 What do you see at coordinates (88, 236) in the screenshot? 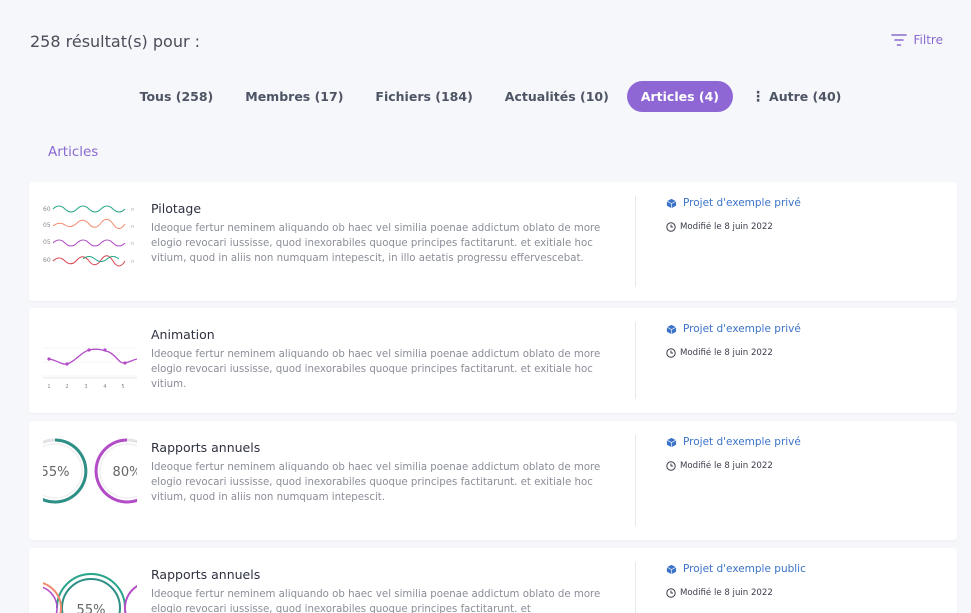
I see `article-thumbnail: 60 05 05 60 n n n n` at bounding box center [88, 236].